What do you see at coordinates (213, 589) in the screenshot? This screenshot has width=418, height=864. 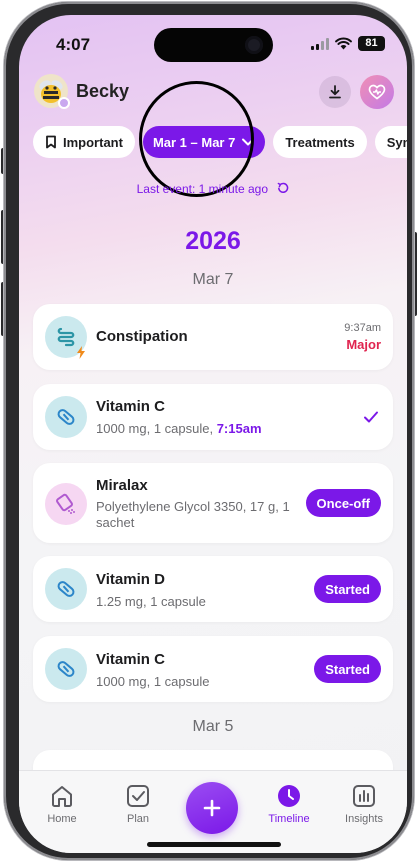 I see `timeline-card-vitamin-d: Vitamin D 1.25 mg, 1 capsule Started` at bounding box center [213, 589].